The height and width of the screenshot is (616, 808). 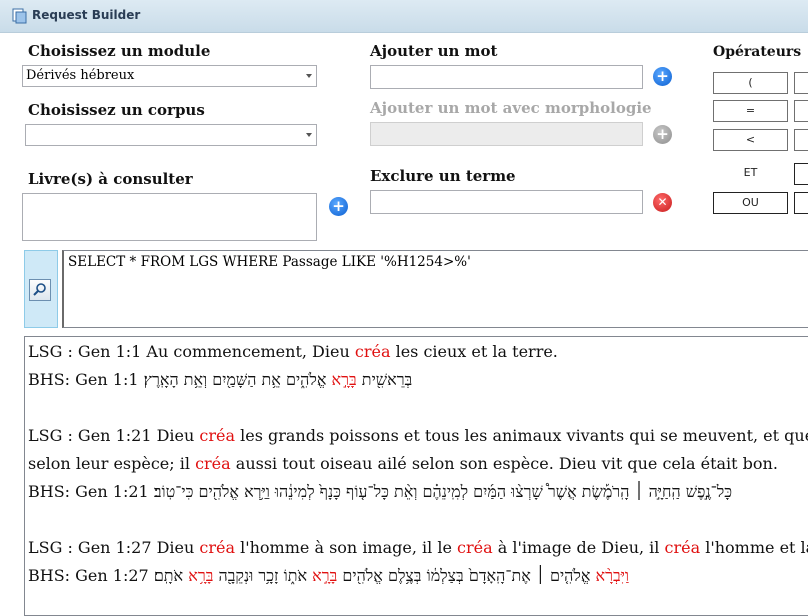 I want to click on exclude-term-button: ✕, so click(x=662, y=202).